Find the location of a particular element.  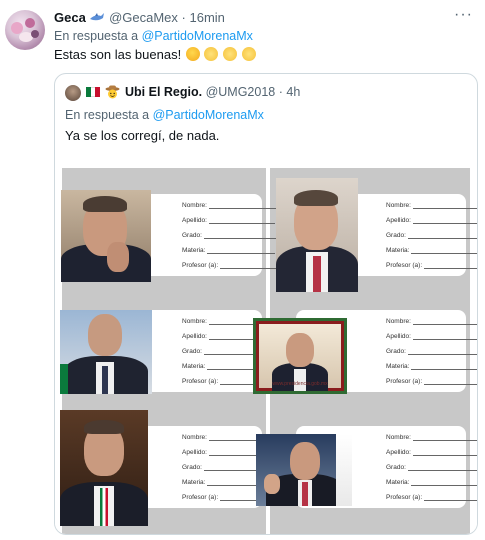

reply-to-link: @PartidoMorenaMx is located at coordinates (197, 36).